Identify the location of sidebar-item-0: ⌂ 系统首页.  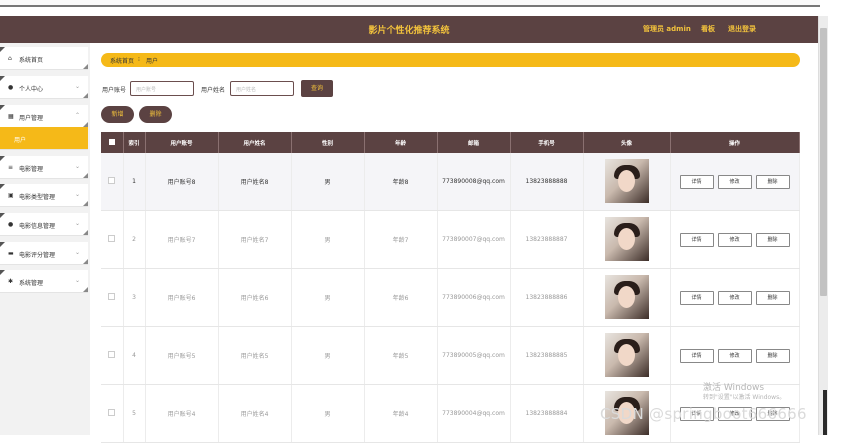
(44, 58).